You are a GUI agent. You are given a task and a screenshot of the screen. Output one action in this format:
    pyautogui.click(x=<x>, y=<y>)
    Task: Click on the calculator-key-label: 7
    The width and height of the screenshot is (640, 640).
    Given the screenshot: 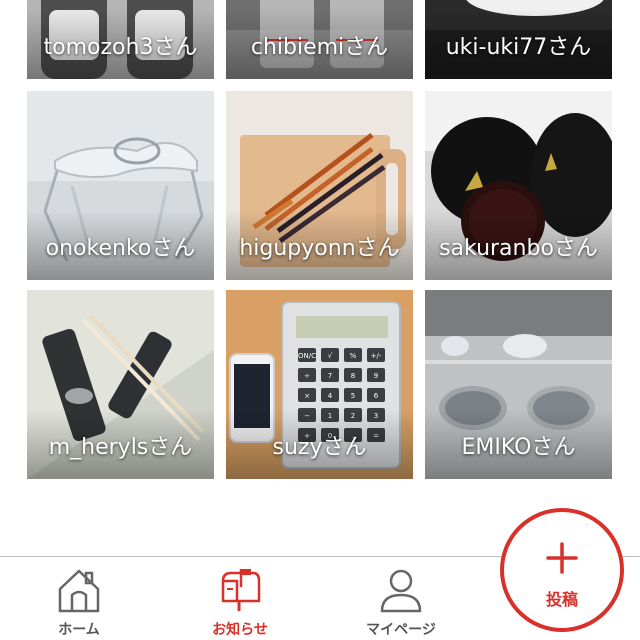 What is the action you would take?
    pyautogui.click(x=330, y=376)
    